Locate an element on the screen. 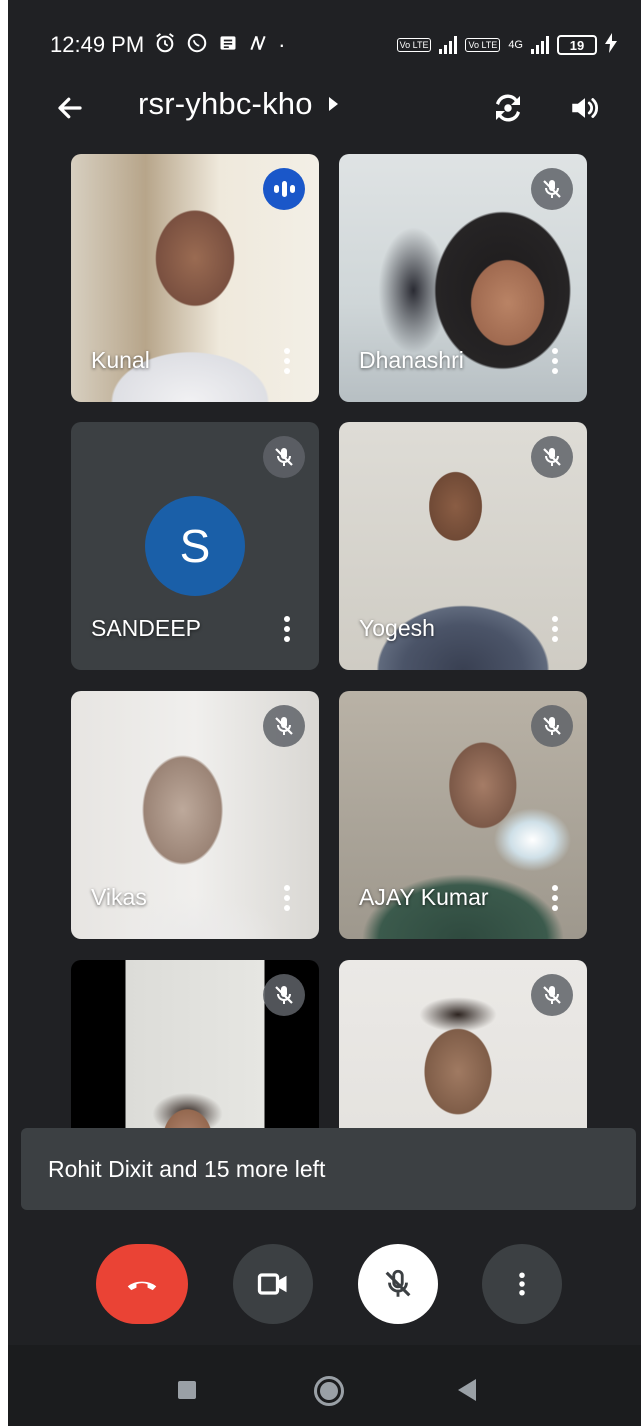 Image resolution: width=641 pixels, height=1426 pixels. end-call-button is located at coordinates (142, 1284).